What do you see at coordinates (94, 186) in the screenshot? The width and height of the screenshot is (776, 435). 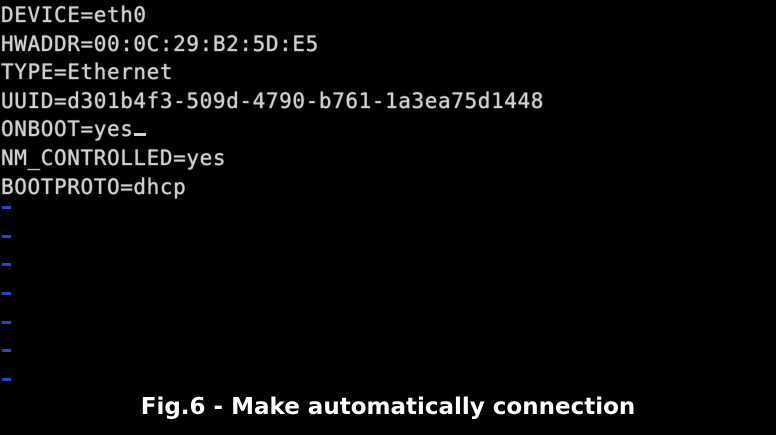 I see `config-line-bootproto: BOOTPROTO=dhcp` at bounding box center [94, 186].